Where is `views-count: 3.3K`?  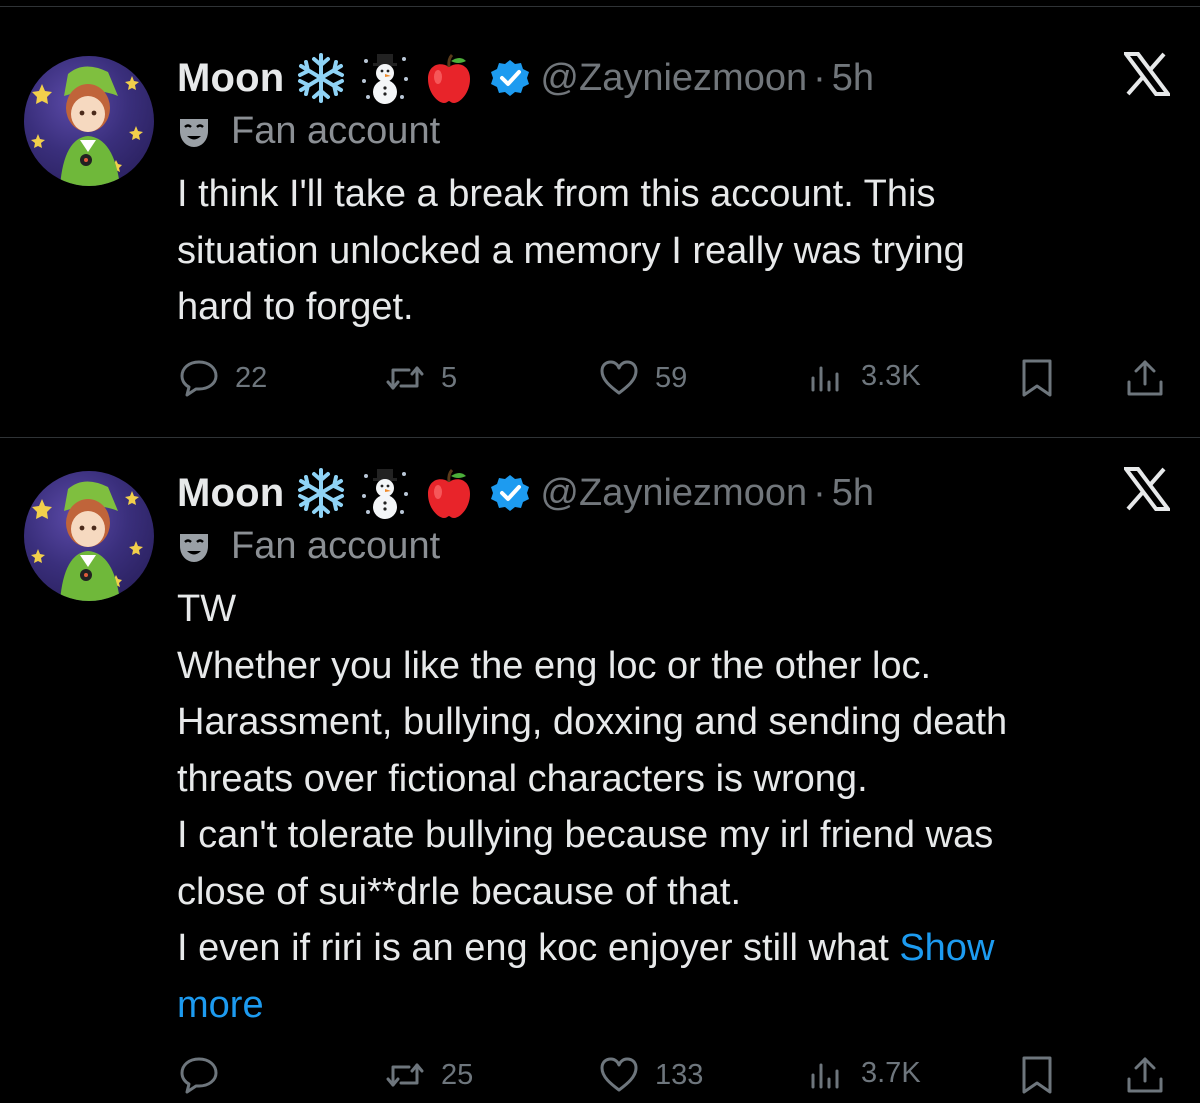 views-count: 3.3K is located at coordinates (891, 375).